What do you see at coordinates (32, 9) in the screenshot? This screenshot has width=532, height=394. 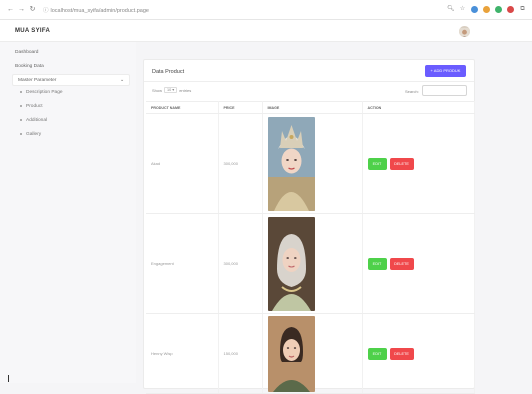 I see `reload-icon: ↻` at bounding box center [32, 9].